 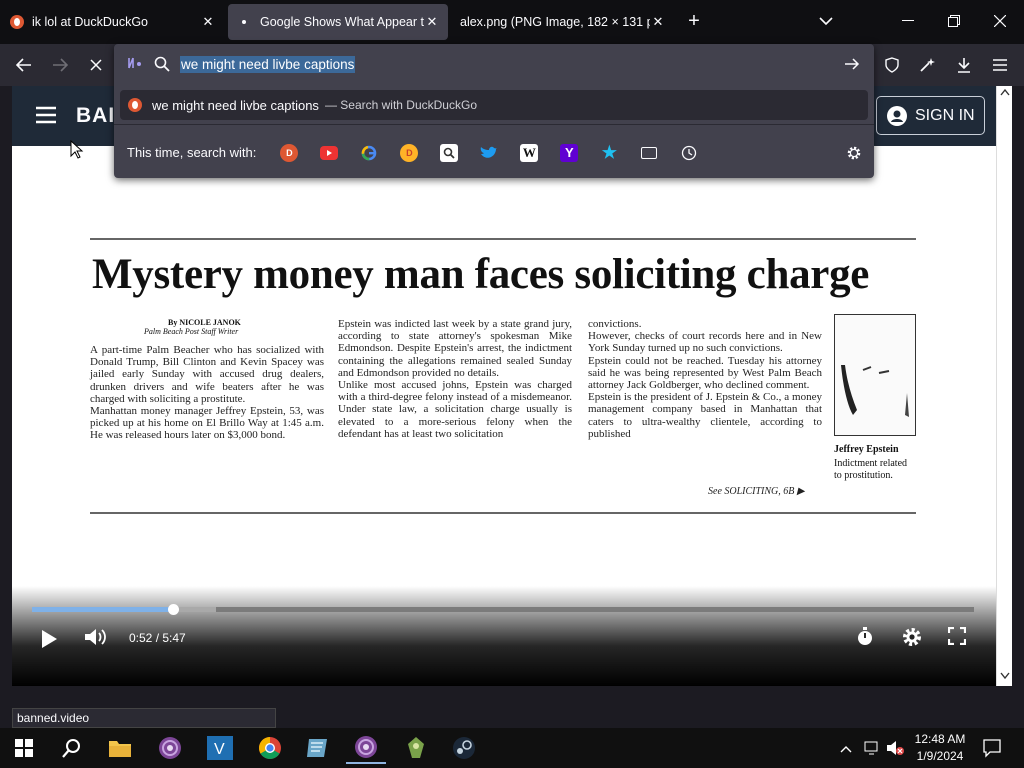 I want to click on tab-title: Google Shows What Appear to Be, so click(x=342, y=22).